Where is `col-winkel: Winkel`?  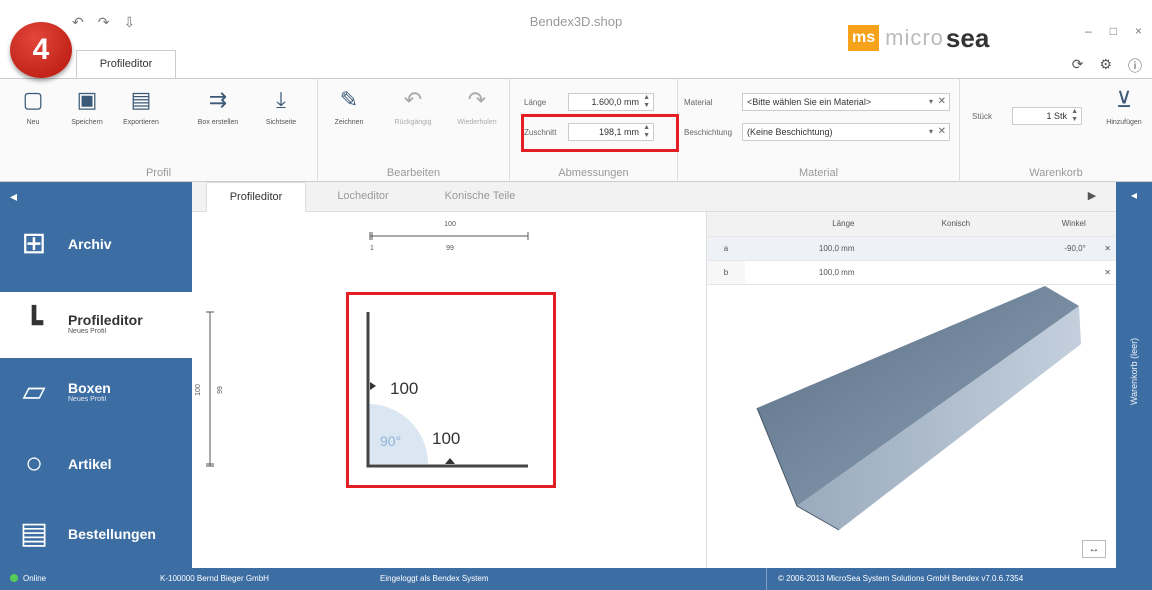 col-winkel: Winkel is located at coordinates (1034, 224).